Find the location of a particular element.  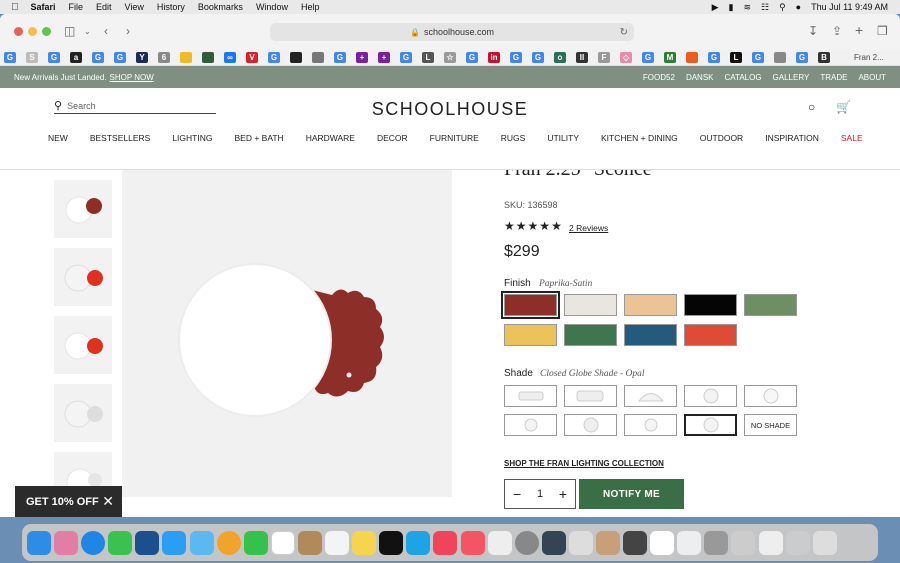

favorite-dark-icon is located at coordinates (296, 57).